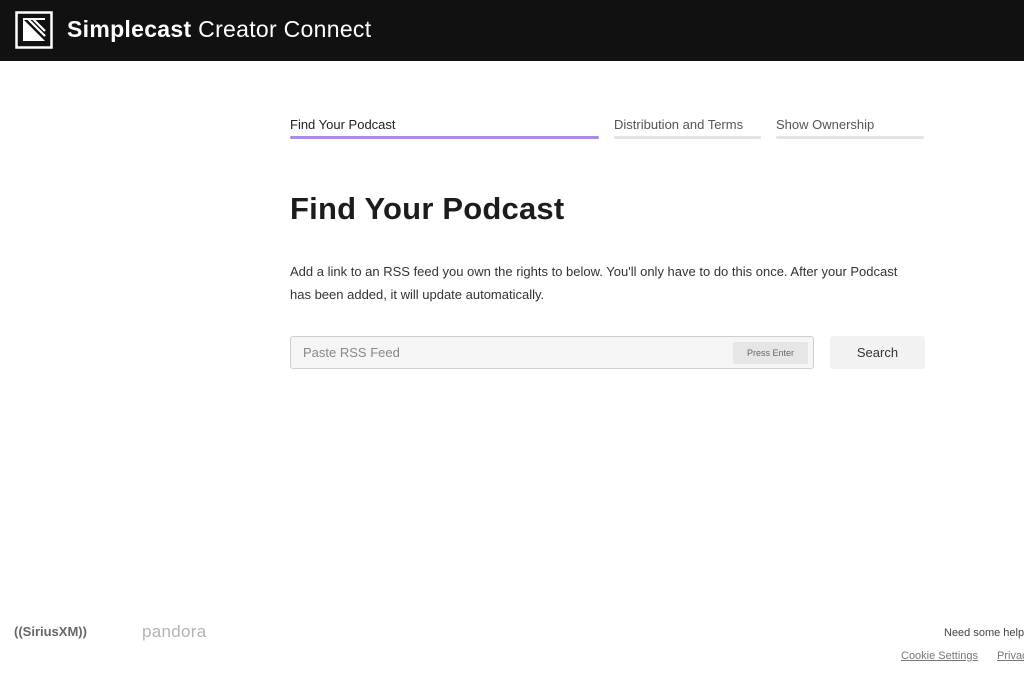 Image resolution: width=1024 pixels, height=683 pixels. What do you see at coordinates (129, 29) in the screenshot?
I see `brand-name: Simplecast` at bounding box center [129, 29].